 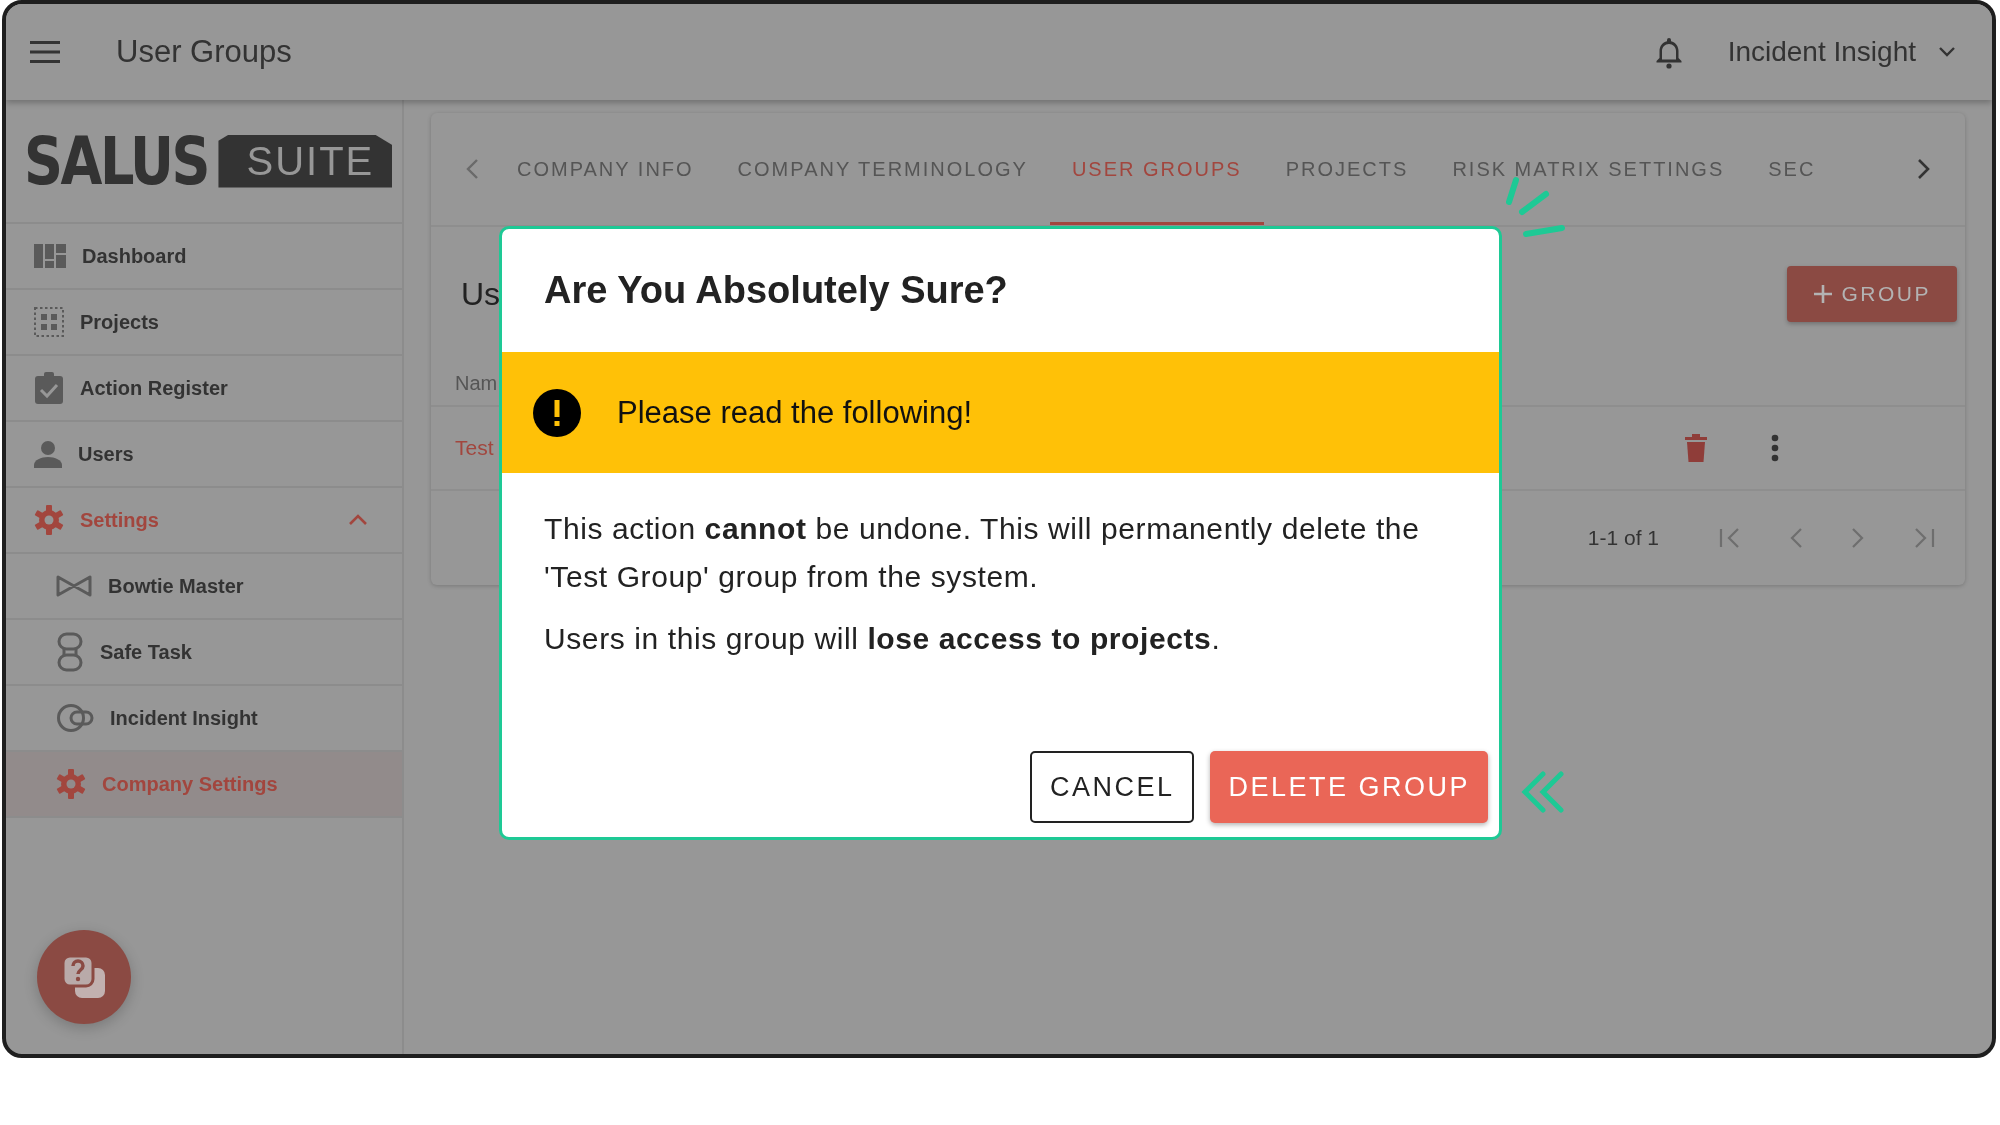 What do you see at coordinates (1841, 52) in the screenshot?
I see `account-dropdown: Incident Insight` at bounding box center [1841, 52].